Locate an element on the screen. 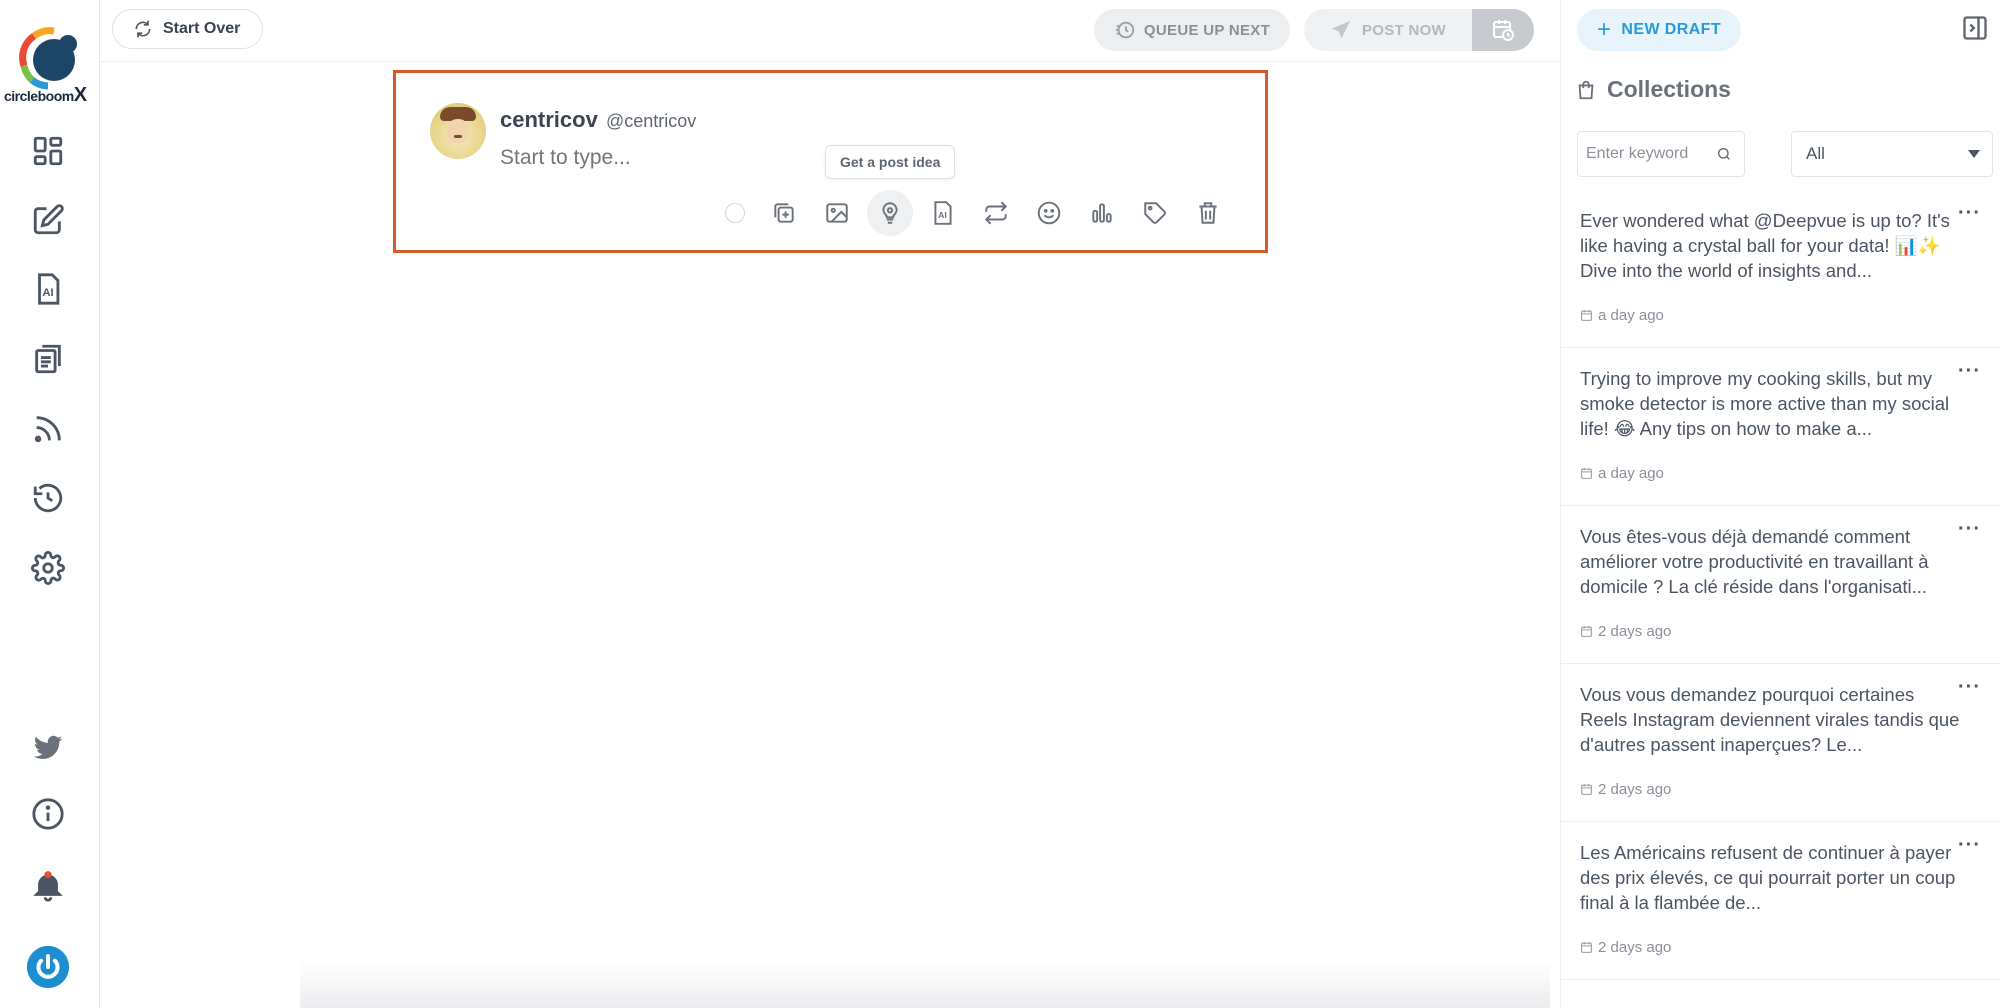 Image resolution: width=2000 pixels, height=1008 pixels. ai-generate-icon: AI is located at coordinates (943, 213).